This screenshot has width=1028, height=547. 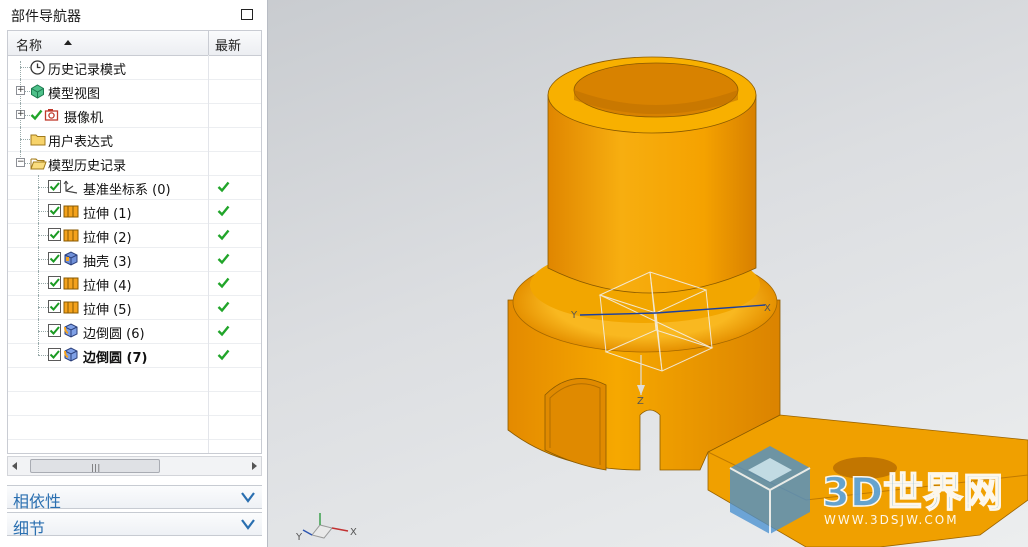 I want to click on scroll-left-icon, so click(x=14, y=466).